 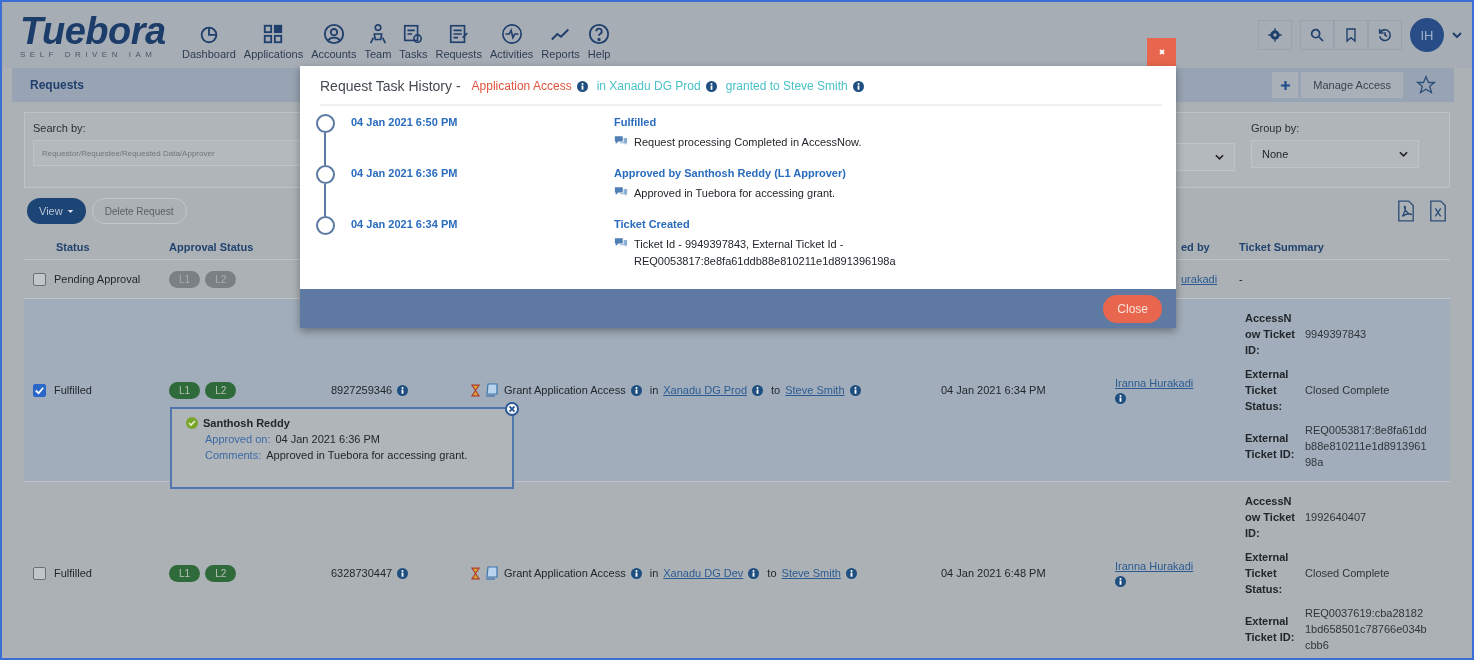 I want to click on status-text: Pending Approval, so click(x=97, y=279).